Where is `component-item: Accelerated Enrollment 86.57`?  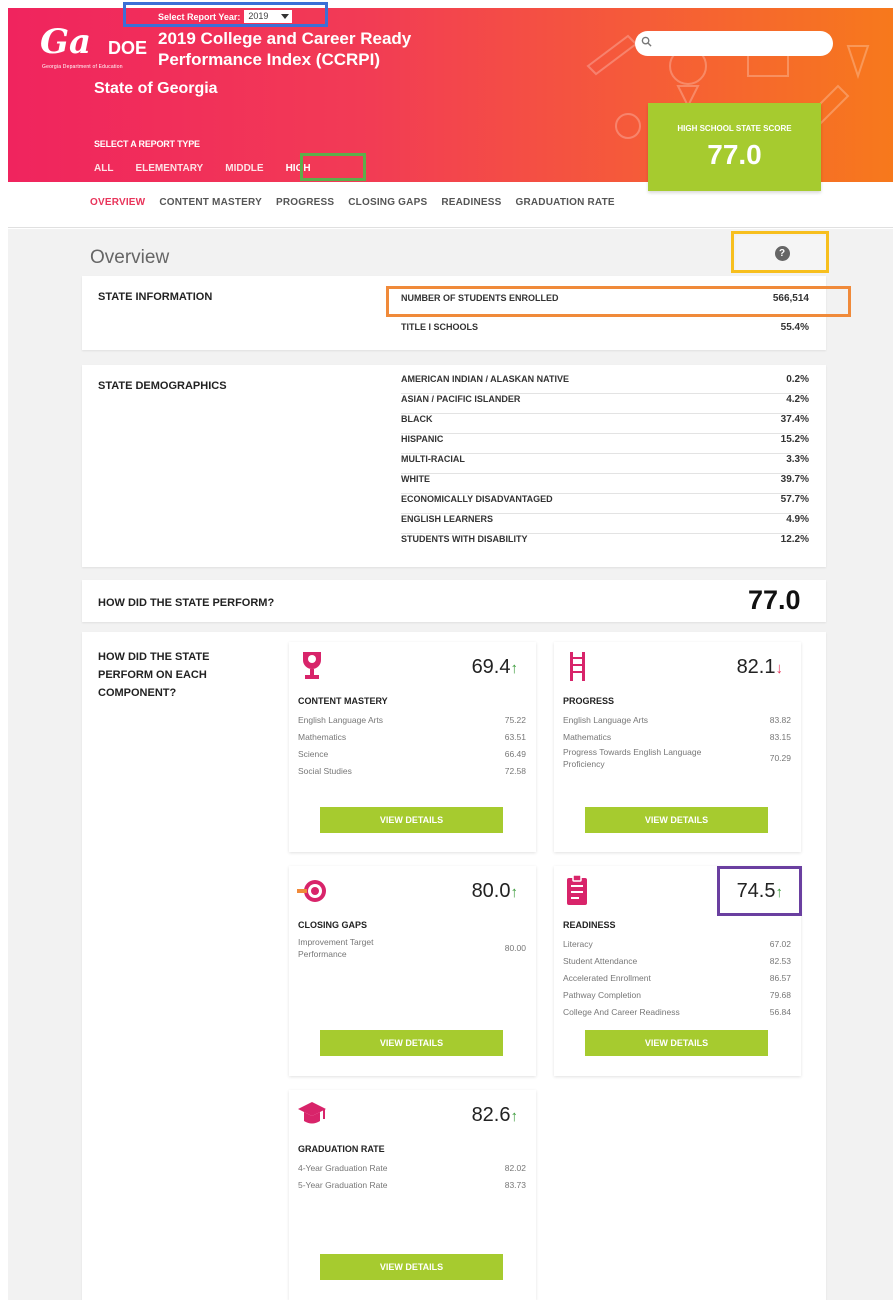 component-item: Accelerated Enrollment 86.57 is located at coordinates (677, 978).